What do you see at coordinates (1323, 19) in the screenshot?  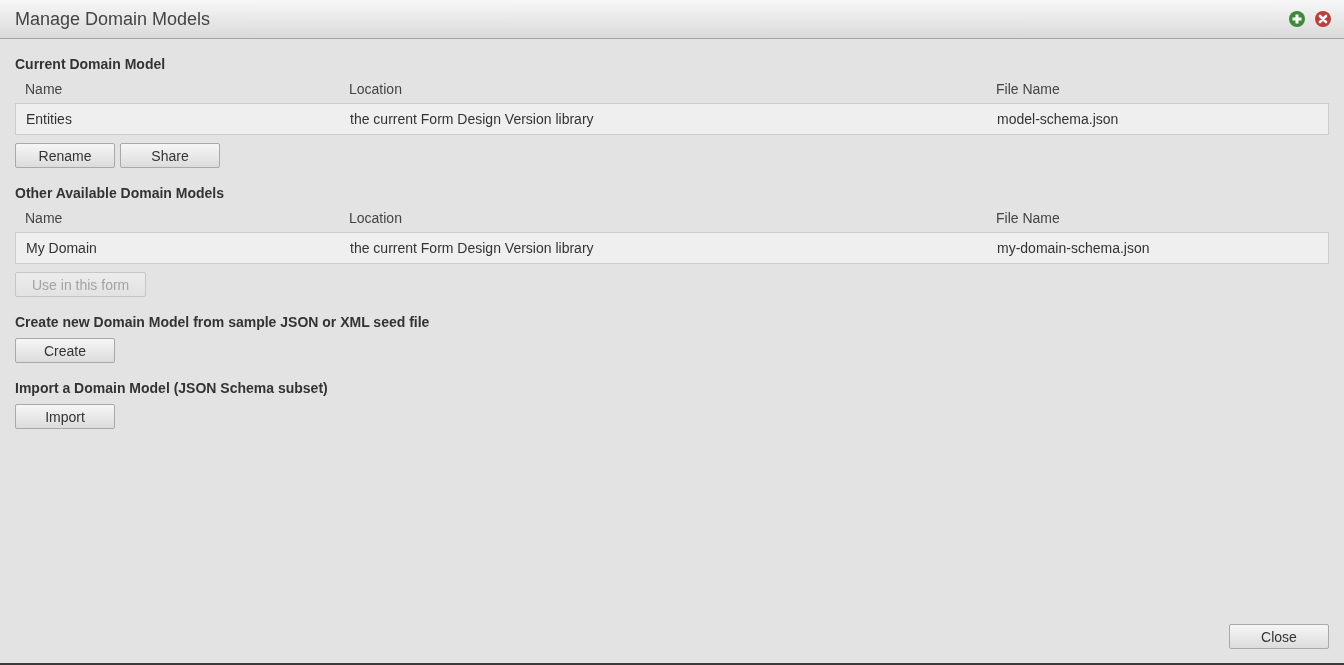 I see `close-icon` at bounding box center [1323, 19].